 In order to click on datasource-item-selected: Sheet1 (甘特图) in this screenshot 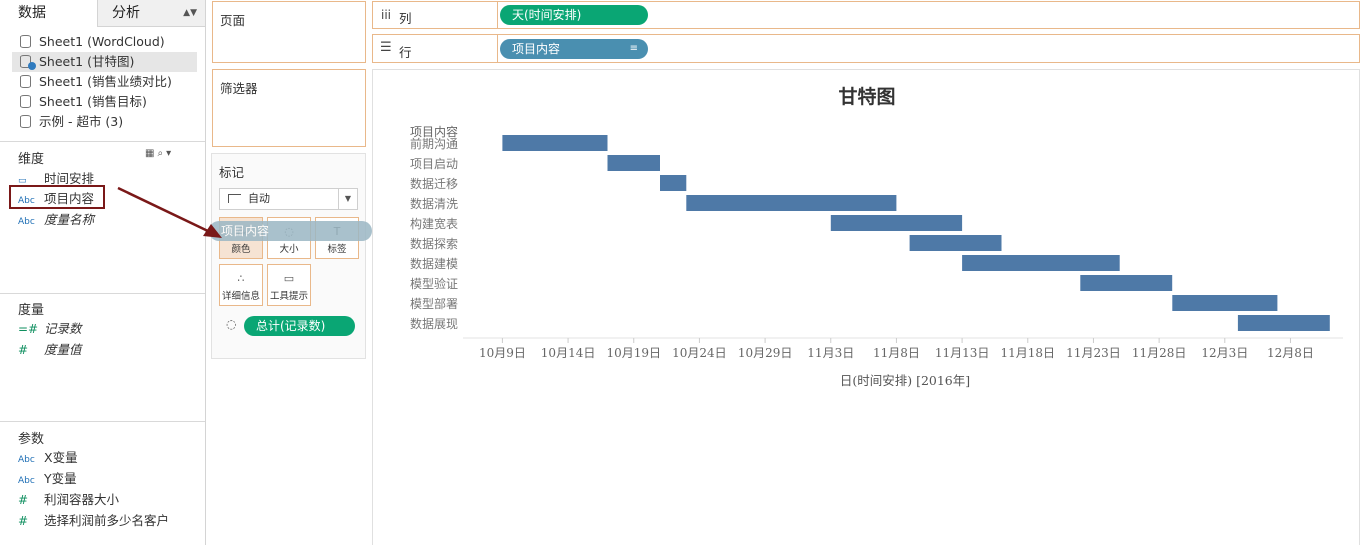, I will do `click(104, 62)`.